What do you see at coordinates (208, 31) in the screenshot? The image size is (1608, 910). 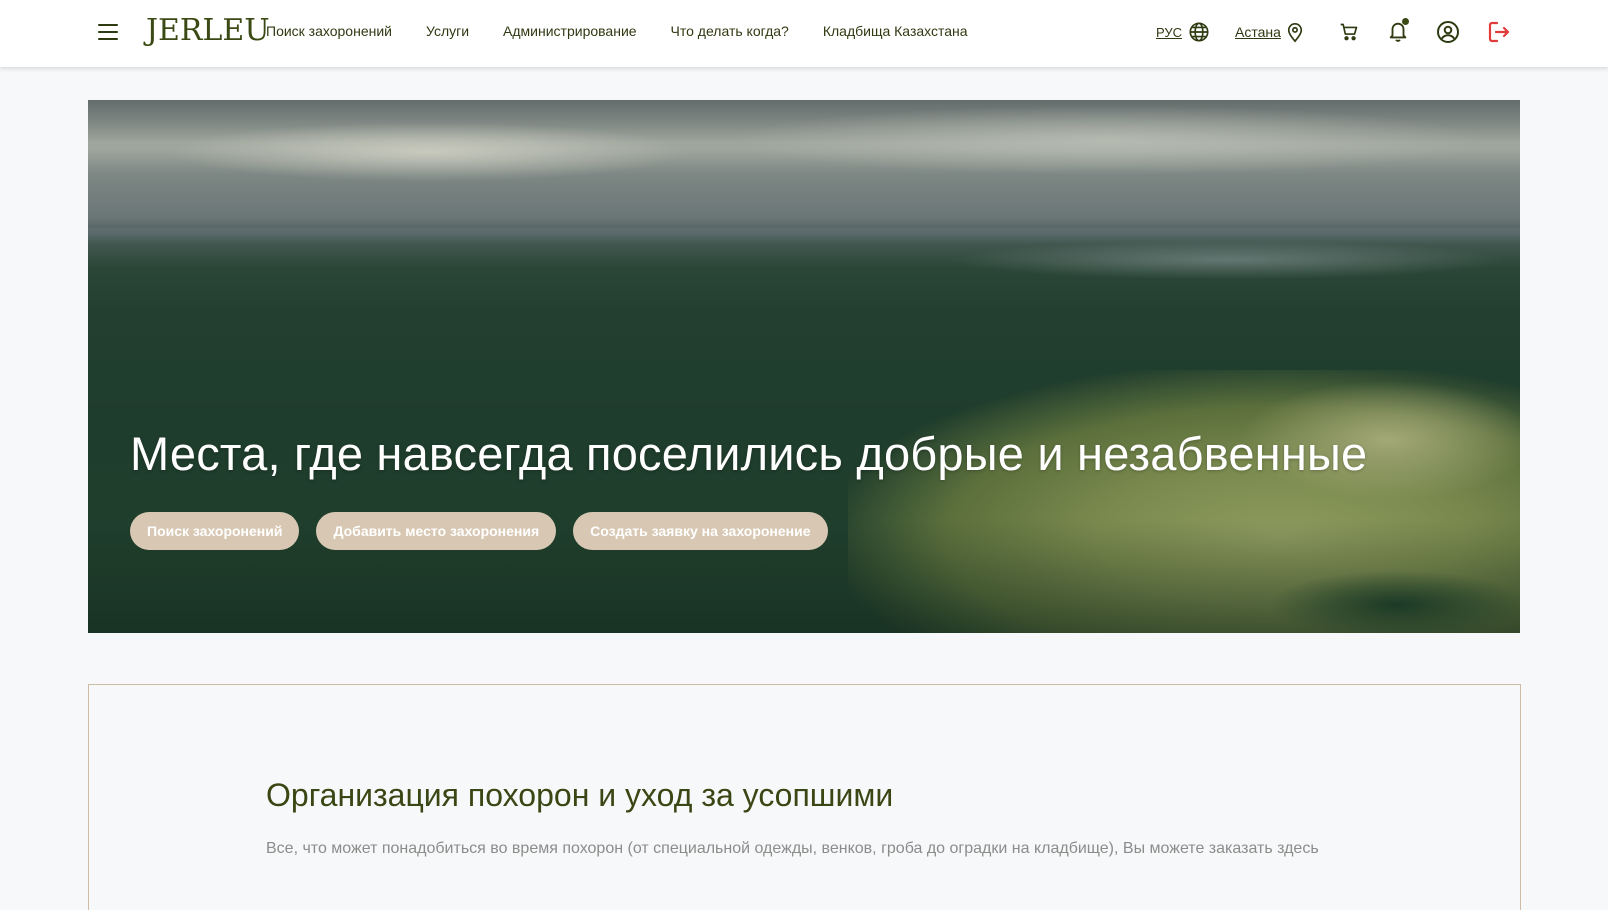 I see `site-logo: JERLEU` at bounding box center [208, 31].